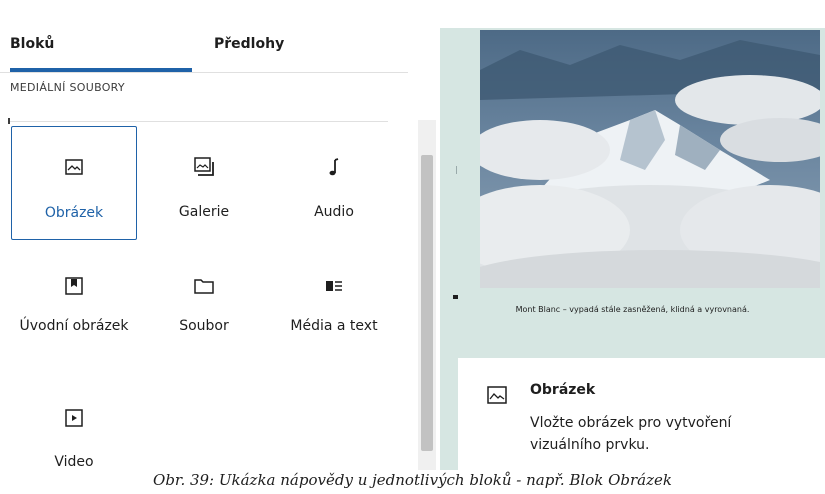 This screenshot has width=825, height=494. Describe the element at coordinates (456, 170) in the screenshot. I see `preview-marker` at that location.